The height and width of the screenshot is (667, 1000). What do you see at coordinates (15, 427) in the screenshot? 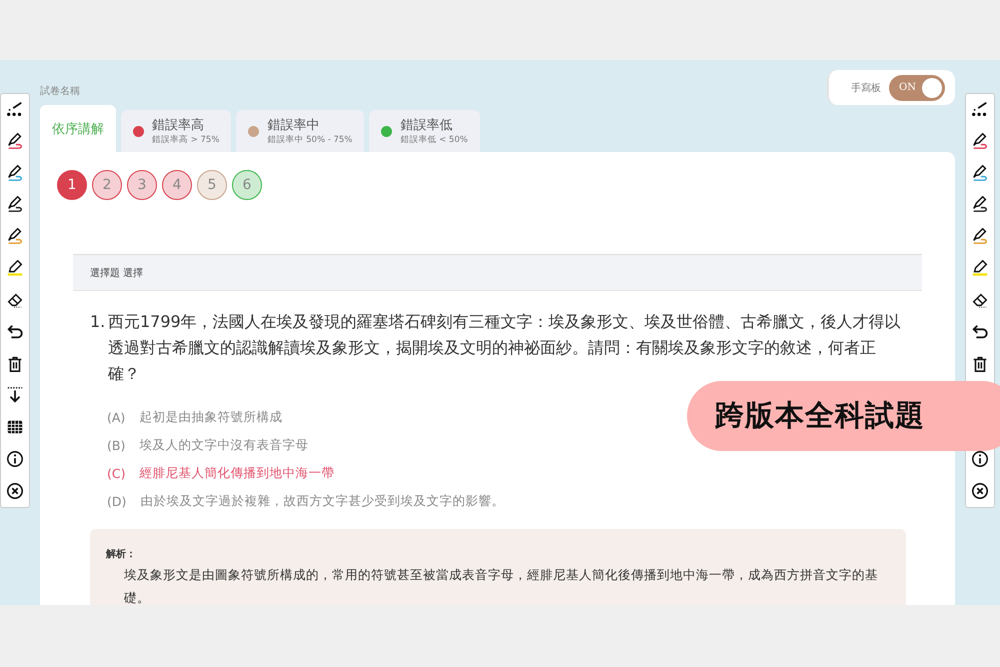
I see `grid-icon` at bounding box center [15, 427].